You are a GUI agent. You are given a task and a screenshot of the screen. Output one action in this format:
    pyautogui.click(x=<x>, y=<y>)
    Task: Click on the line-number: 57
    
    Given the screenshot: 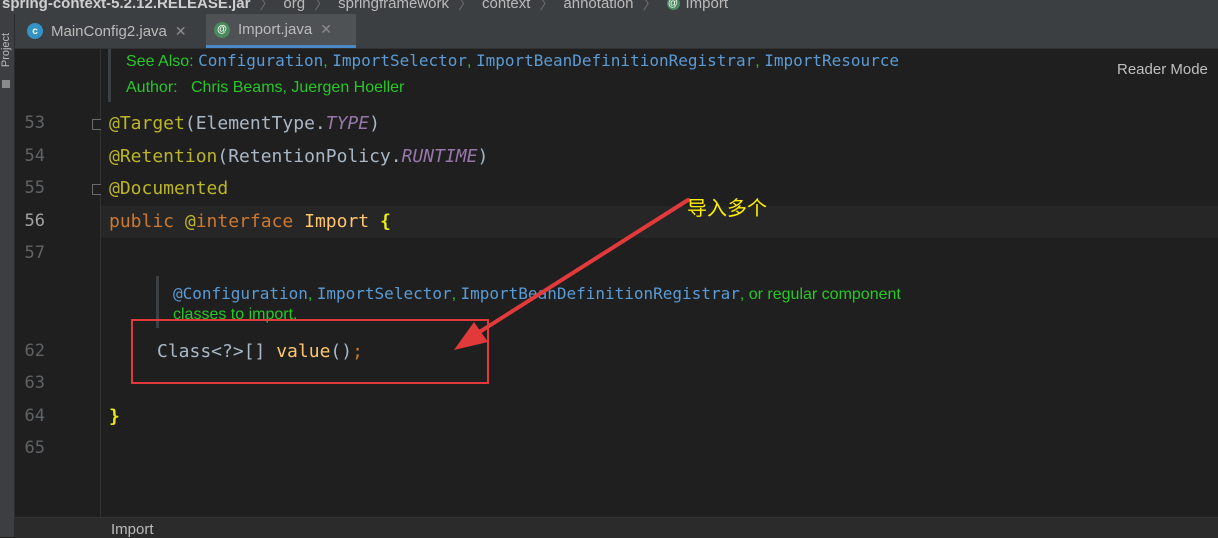 What is the action you would take?
    pyautogui.click(x=34, y=253)
    